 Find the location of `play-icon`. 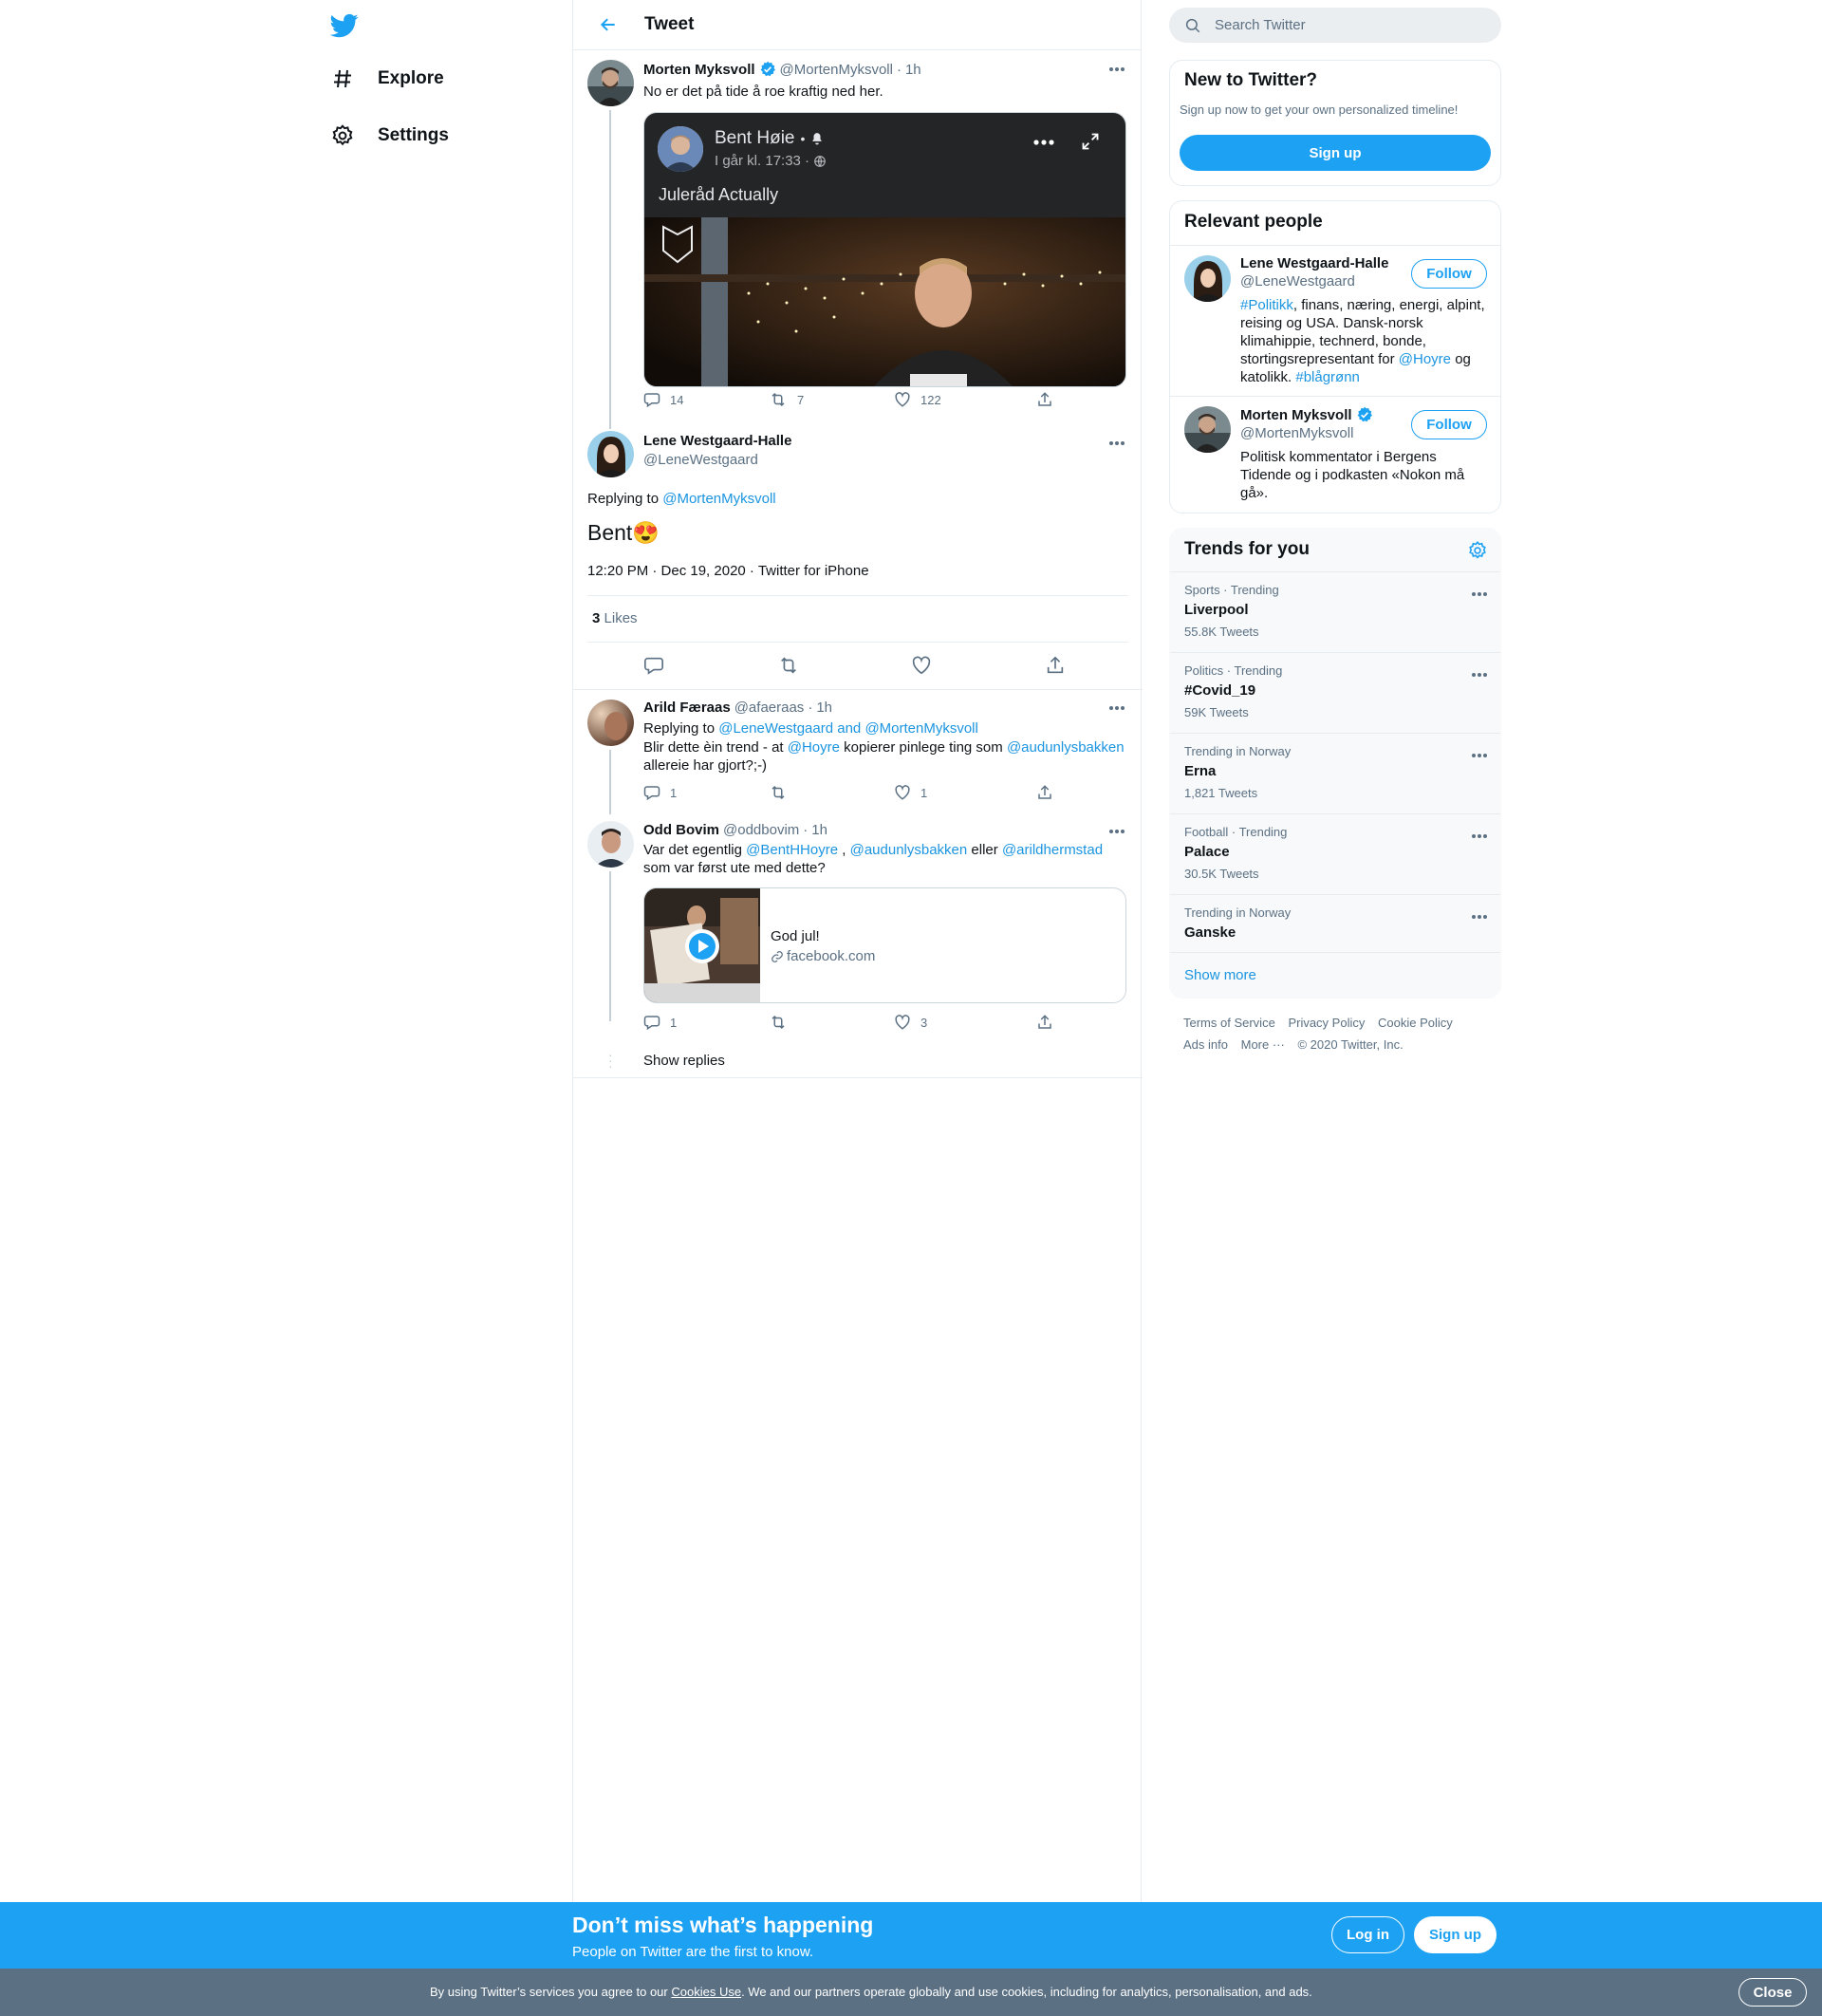

play-icon is located at coordinates (702, 946).